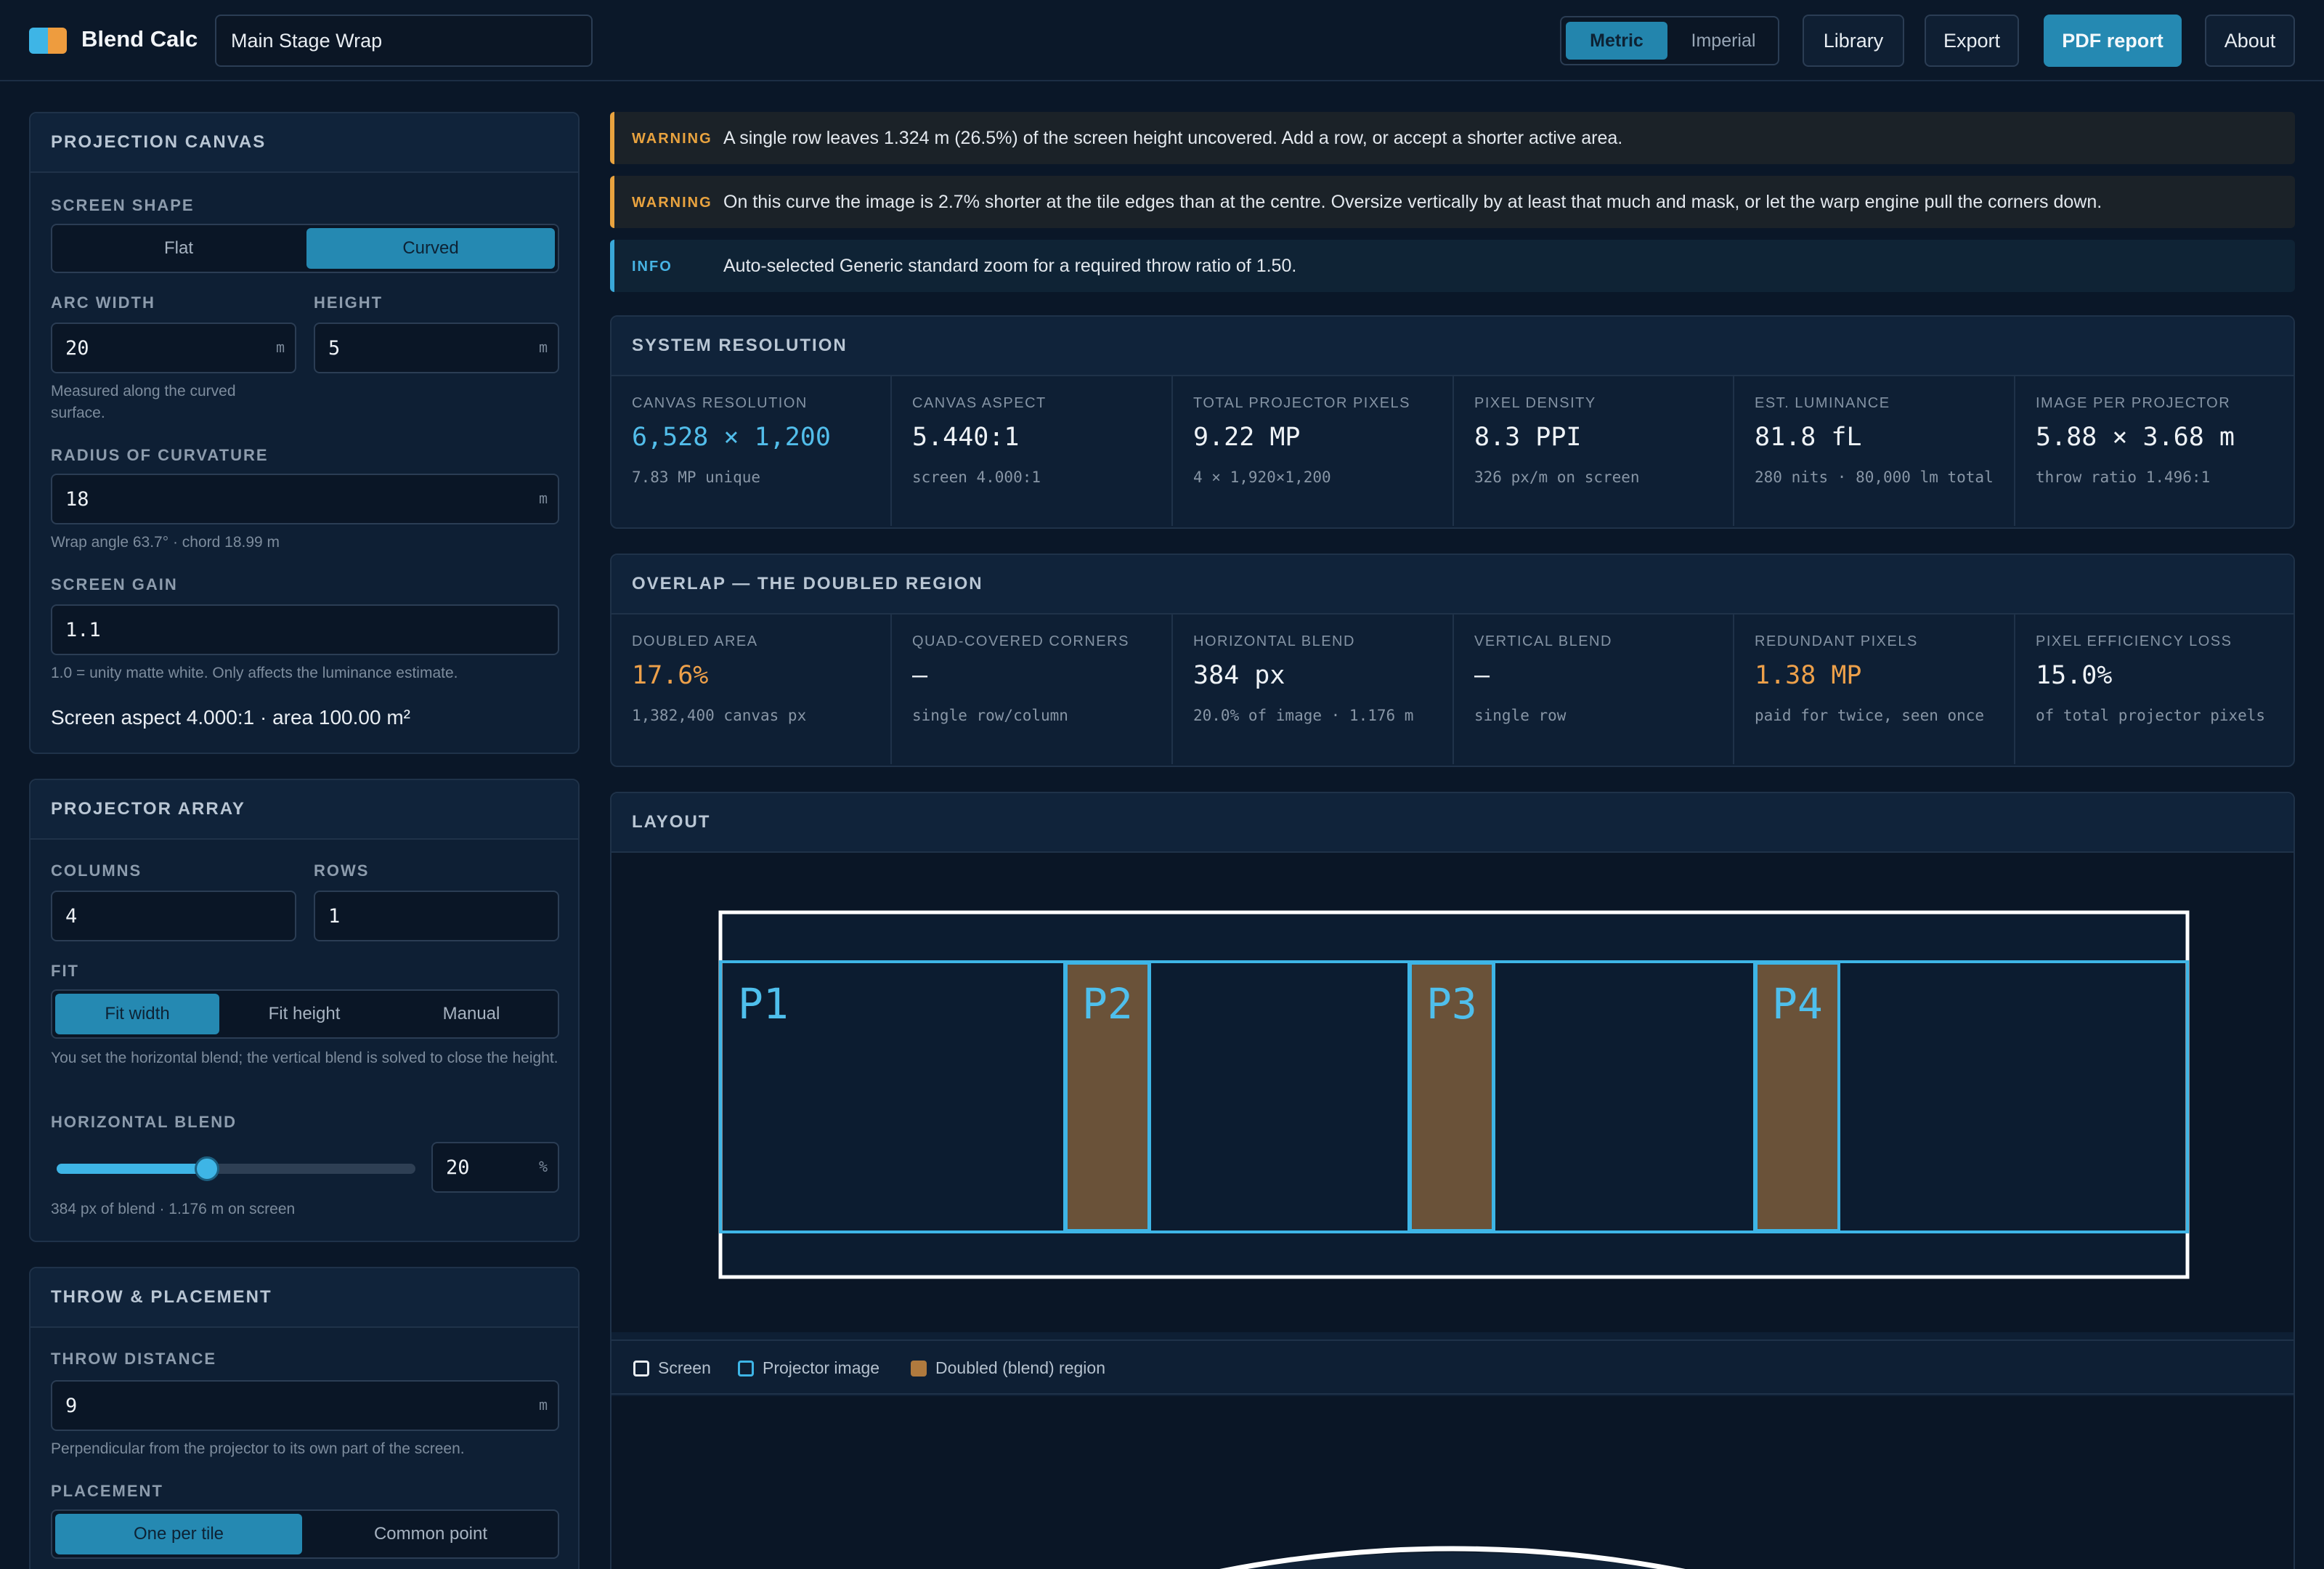 This screenshot has height=1569, width=2324. I want to click on export-button: Export, so click(1972, 41).